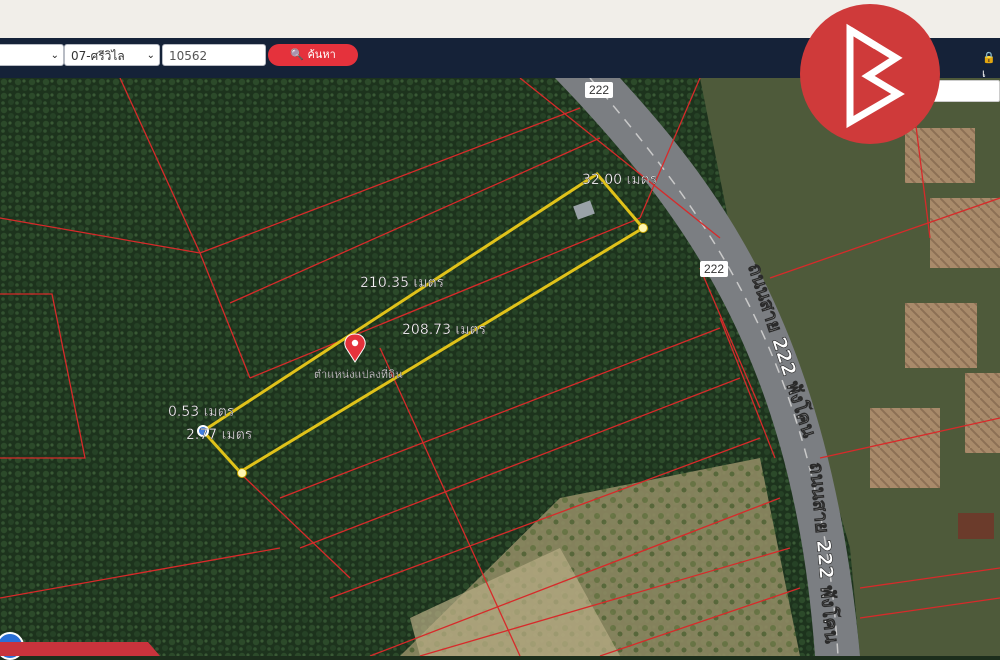 This screenshot has width=1000, height=660. I want to click on route-shield-mid: 222, so click(714, 269).